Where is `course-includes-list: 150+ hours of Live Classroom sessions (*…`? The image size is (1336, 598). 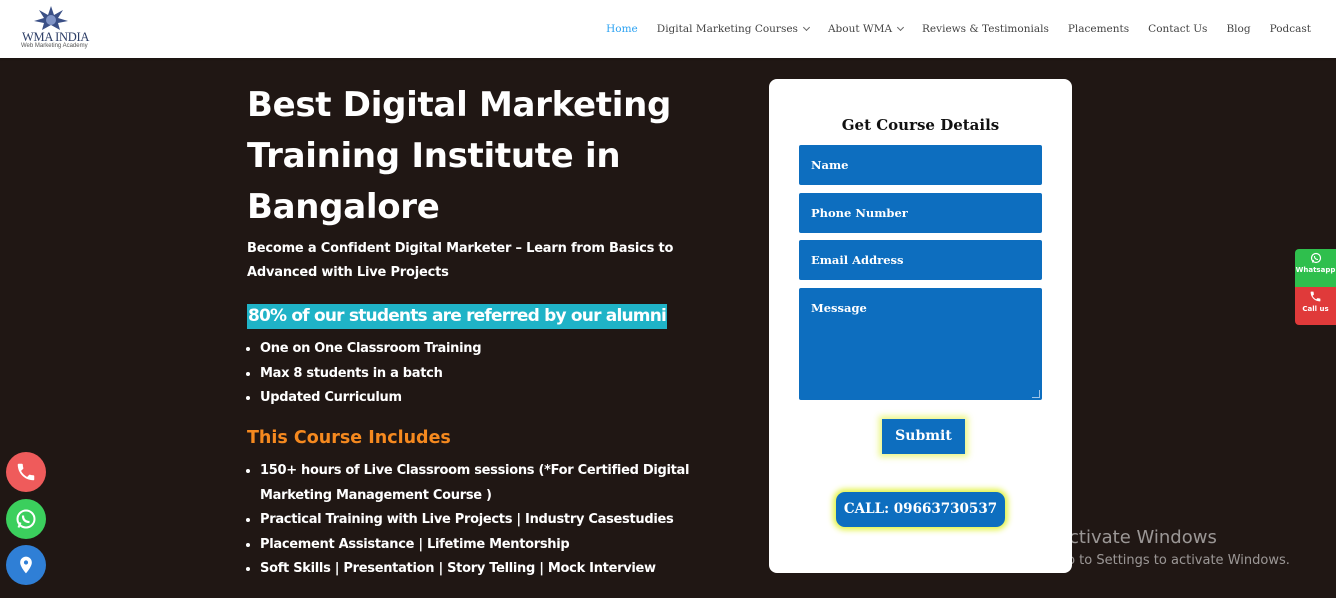 course-includes-list: 150+ hours of Live Classroom sessions (*… is located at coordinates (468, 520).